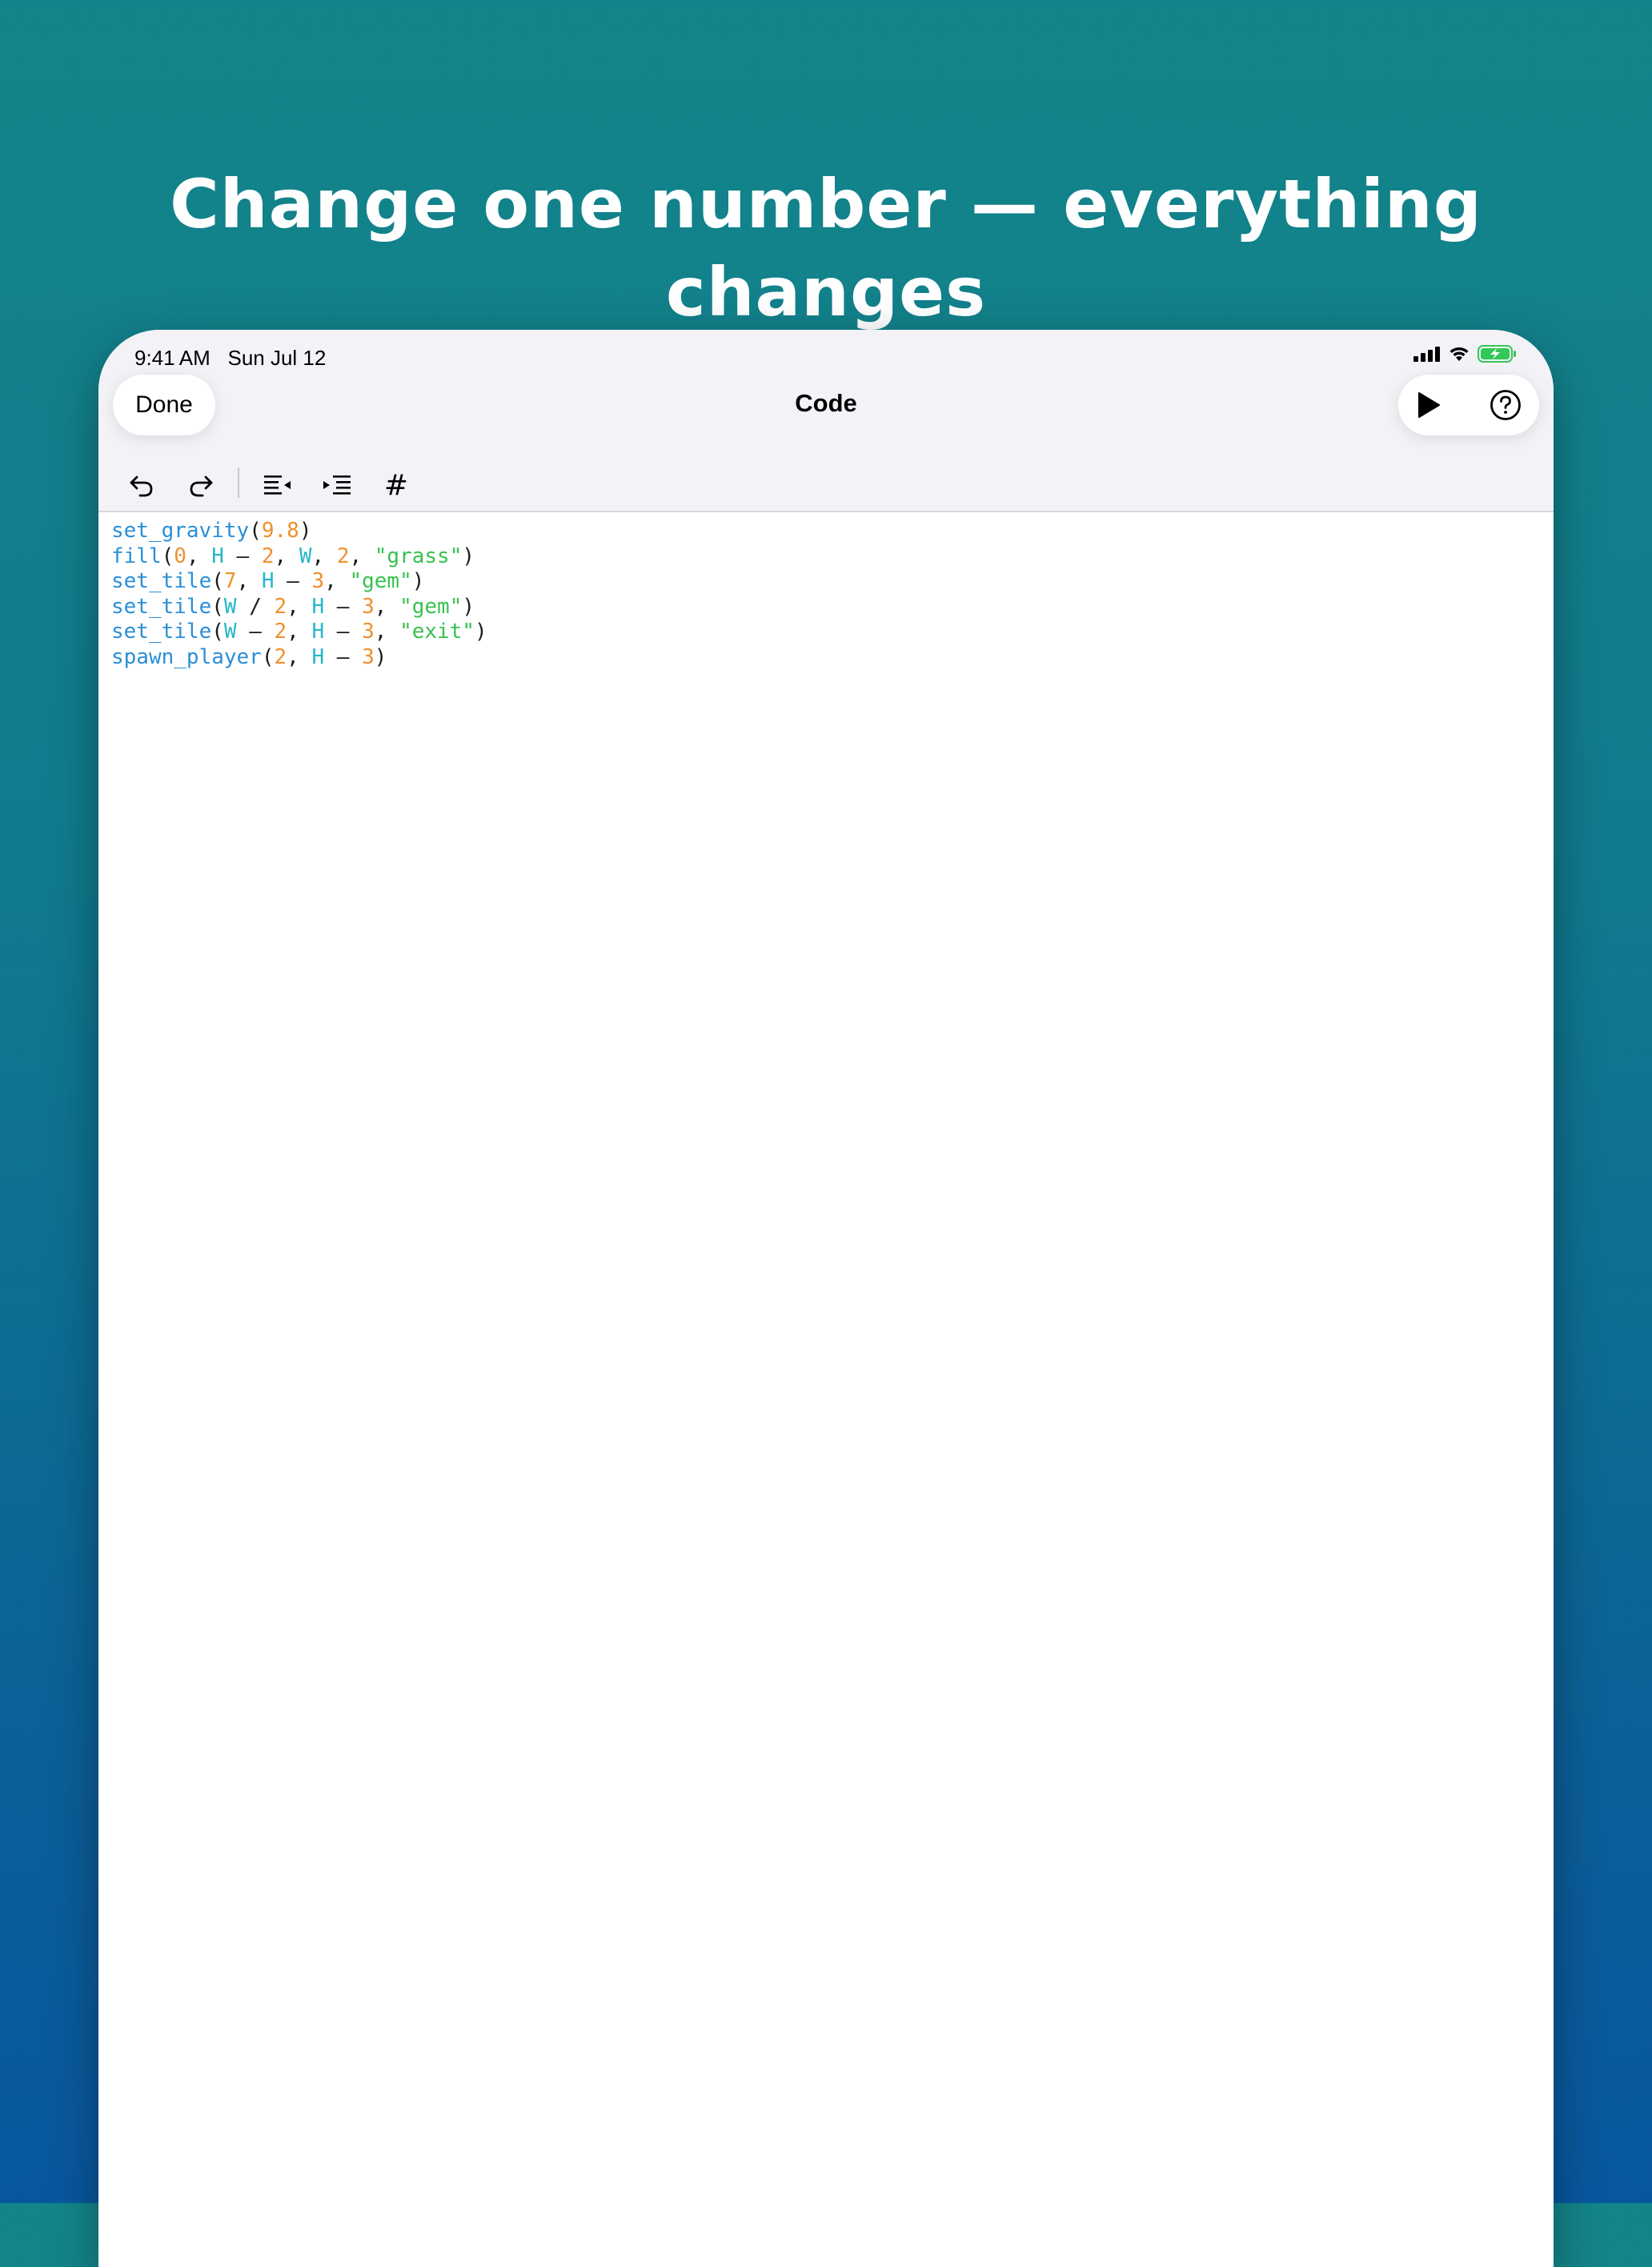  Describe the element at coordinates (418, 556) in the screenshot. I see `code-string: "grass"` at that location.